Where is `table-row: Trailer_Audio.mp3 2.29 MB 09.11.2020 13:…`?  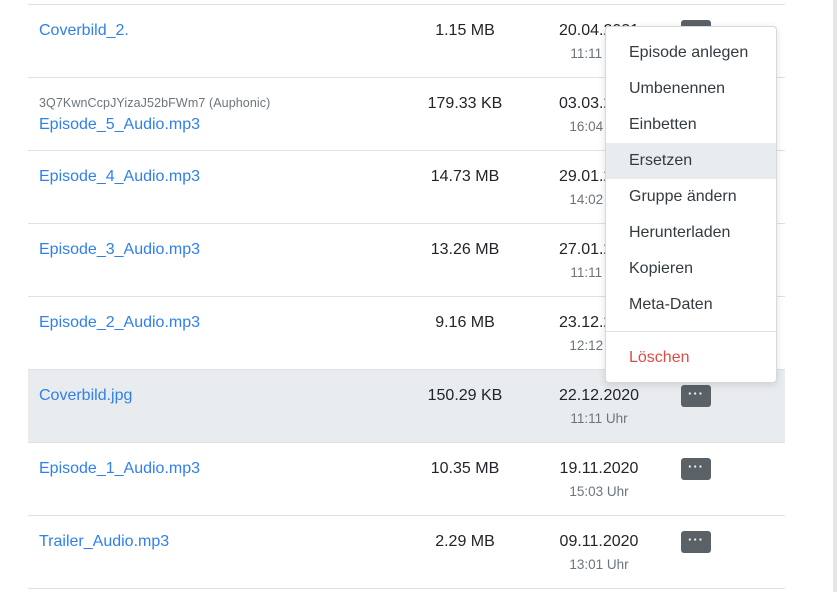
table-row: Trailer_Audio.mp3 2.29 MB 09.11.2020 13:… is located at coordinates (406, 552).